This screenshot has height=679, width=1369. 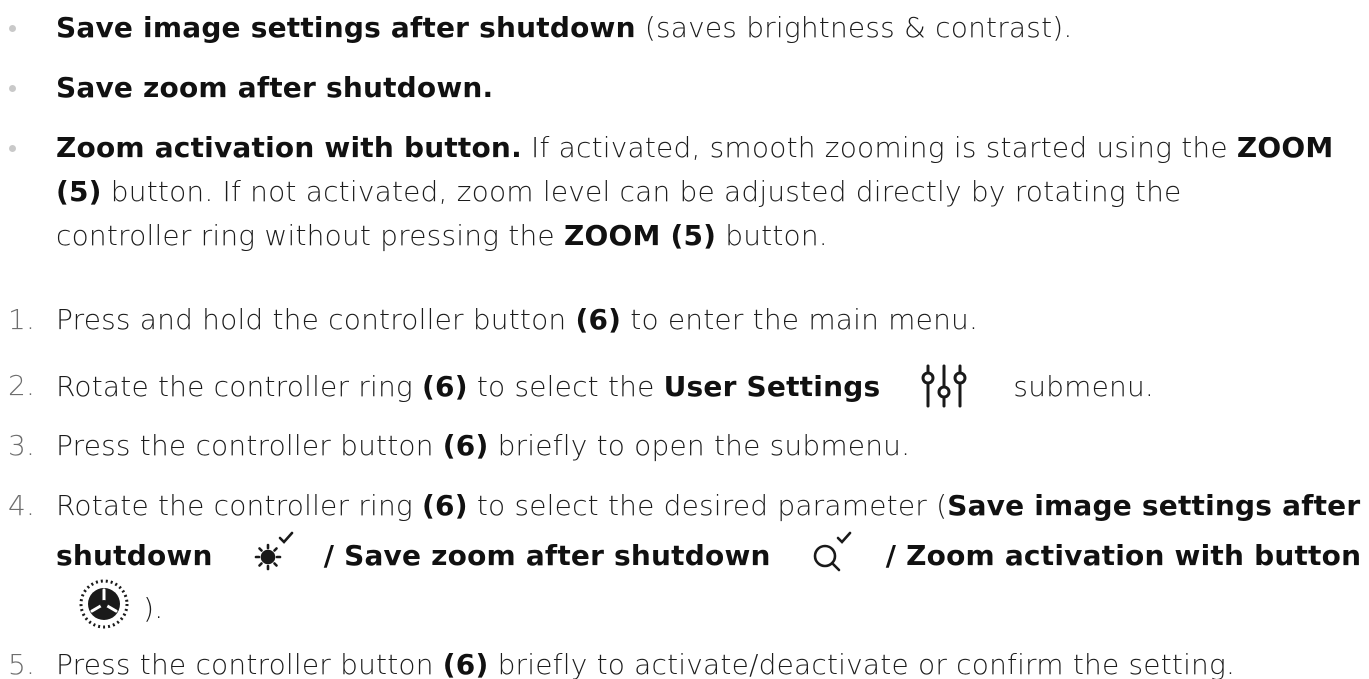 What do you see at coordinates (1285, 147) in the screenshot?
I see `zoom-label: ZOOM` at bounding box center [1285, 147].